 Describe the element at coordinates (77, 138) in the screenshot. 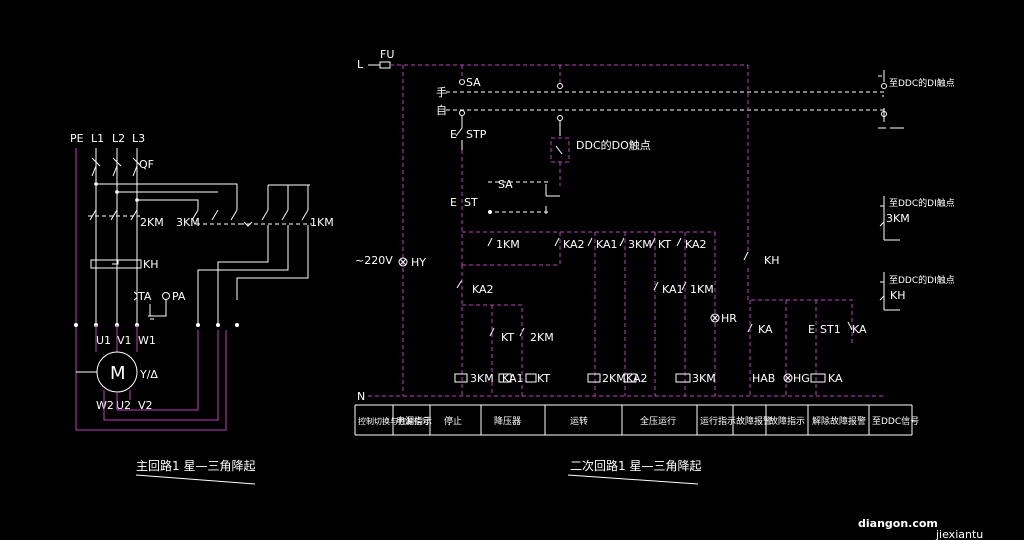

I see `phase-label-pe: PE` at that location.